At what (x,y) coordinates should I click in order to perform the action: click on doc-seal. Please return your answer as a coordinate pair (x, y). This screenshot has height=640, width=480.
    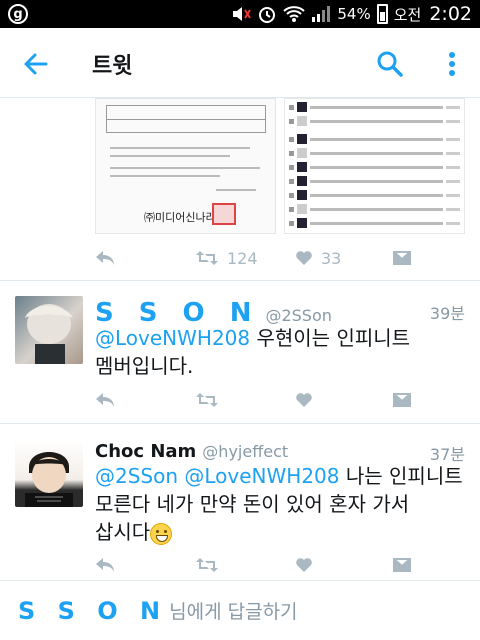
    Looking at the image, I should click on (224, 214).